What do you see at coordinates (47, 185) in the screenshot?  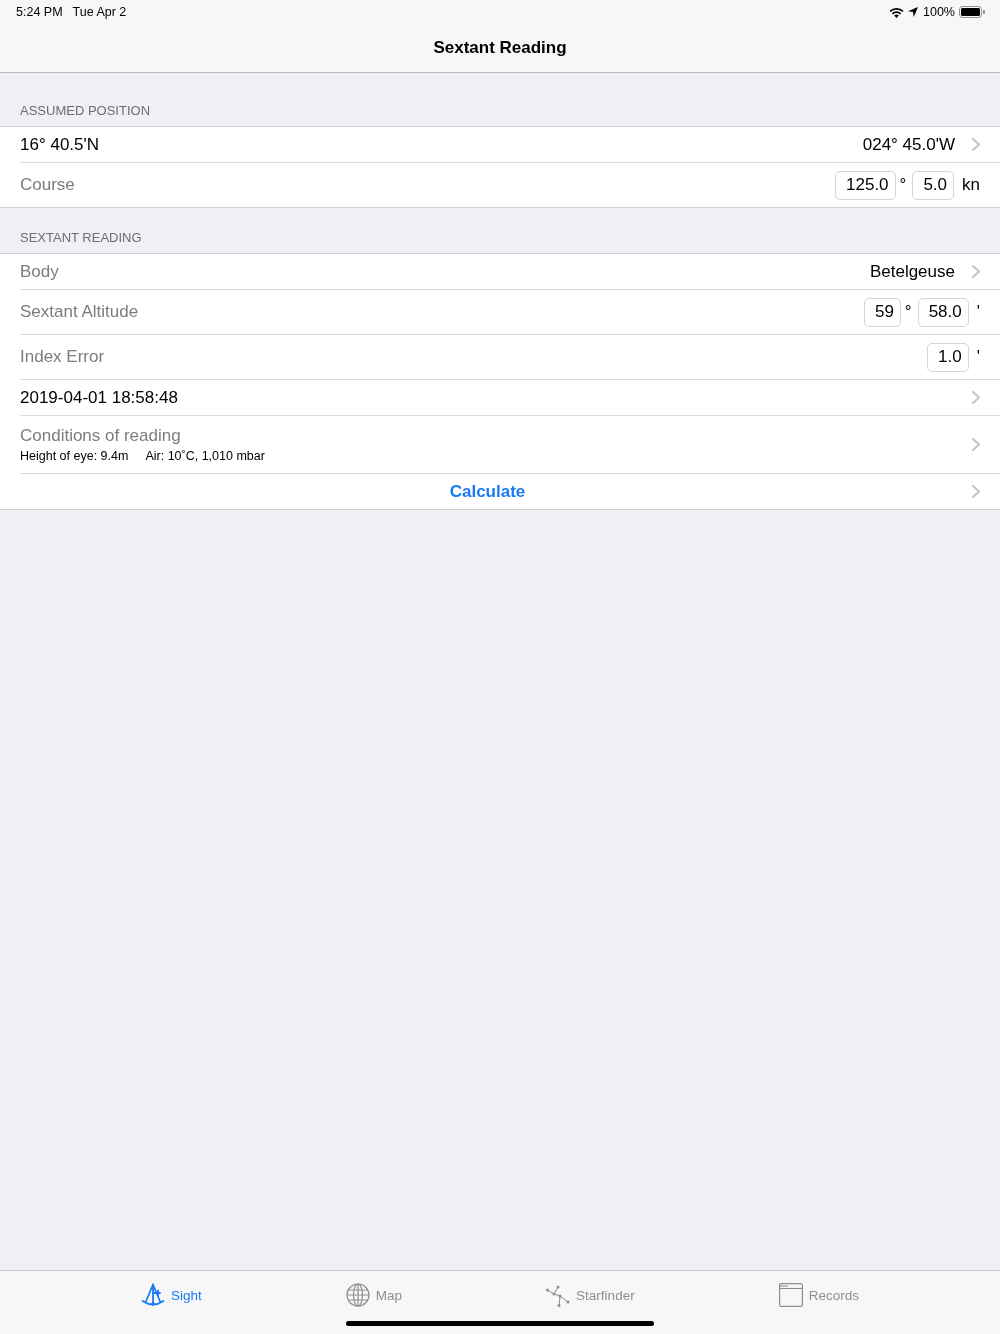 I see `row-label: Course` at bounding box center [47, 185].